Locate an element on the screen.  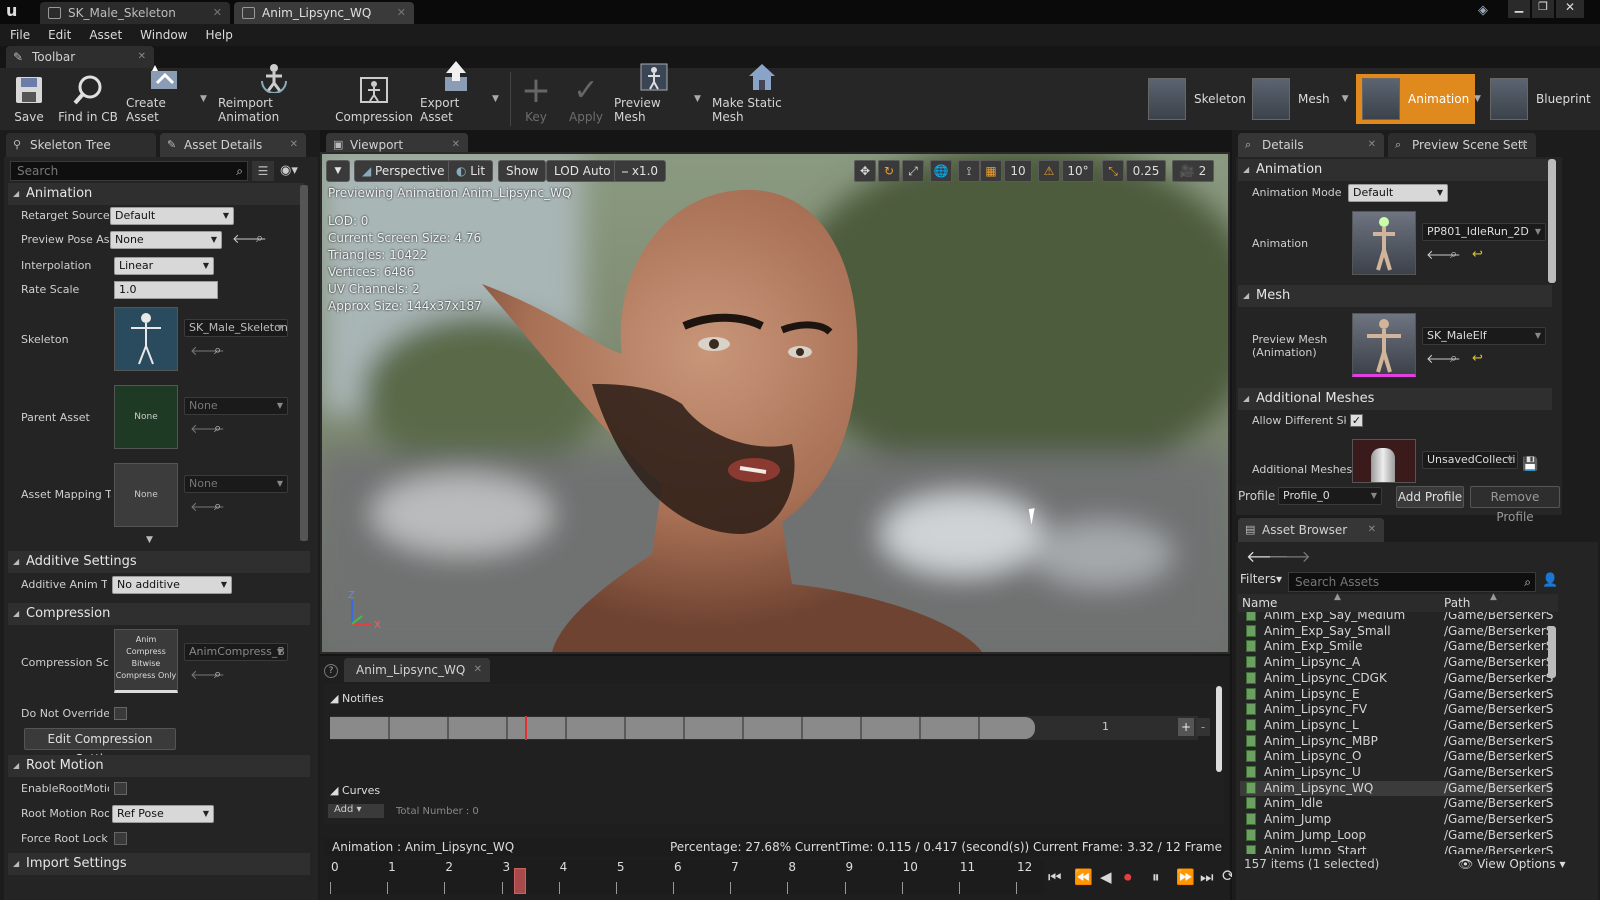
surface-snap-icon: ⟟ is located at coordinates (969, 171).